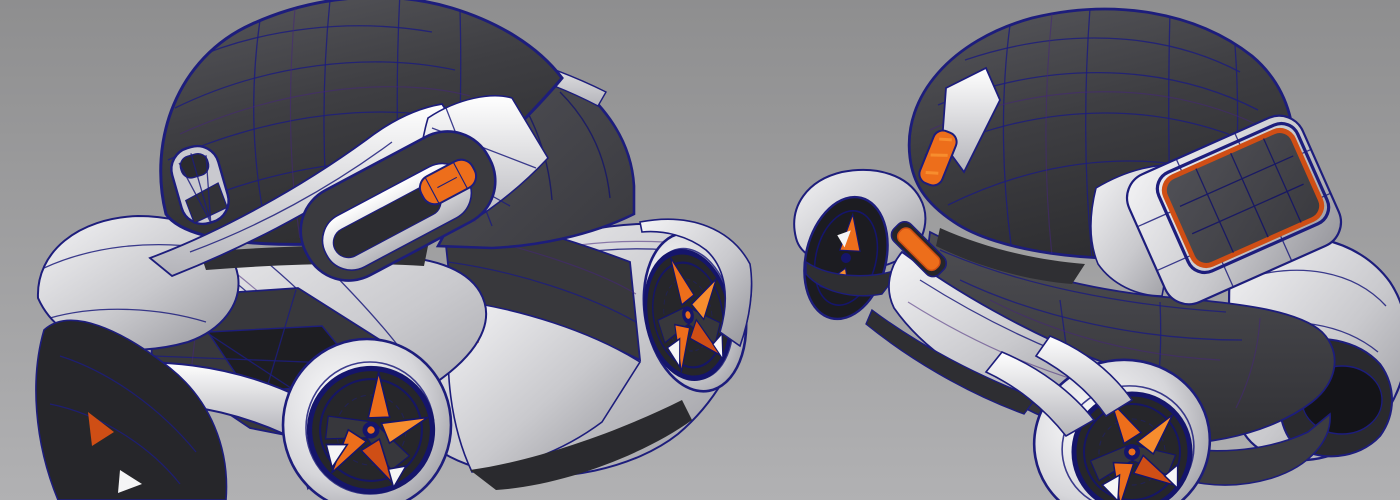 This screenshot has height=500, width=1400. I want to click on front-wheel, so click(367, 418).